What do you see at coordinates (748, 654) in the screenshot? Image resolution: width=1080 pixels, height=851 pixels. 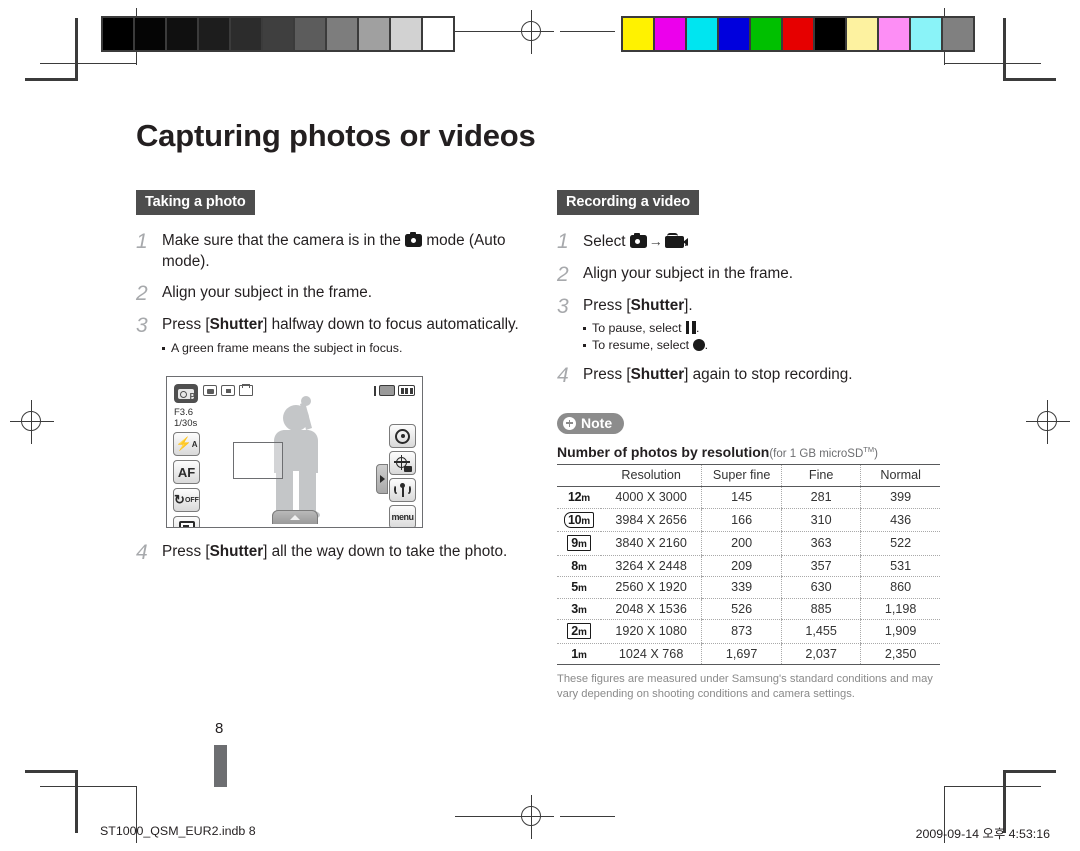 I see `table-row: 1m 1024 X 768 1,697 2,037 2,350` at bounding box center [748, 654].